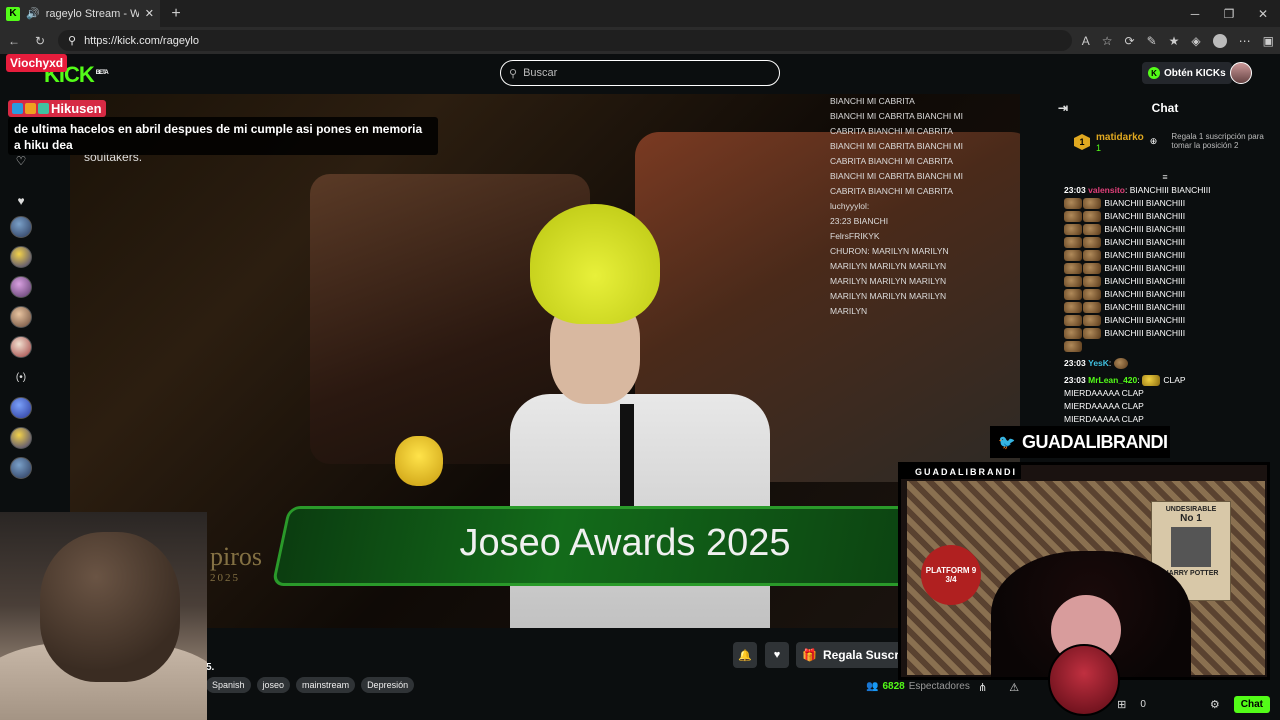 The width and height of the screenshot is (1280, 720). I want to click on search-bar: ⚲, so click(640, 73).